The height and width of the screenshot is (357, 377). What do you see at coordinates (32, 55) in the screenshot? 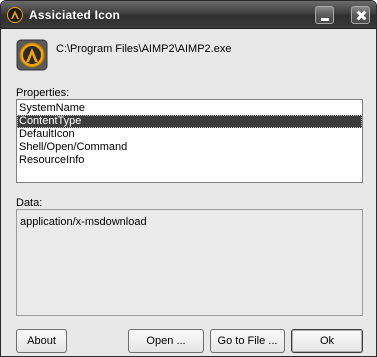
I see `aimp-icon` at bounding box center [32, 55].